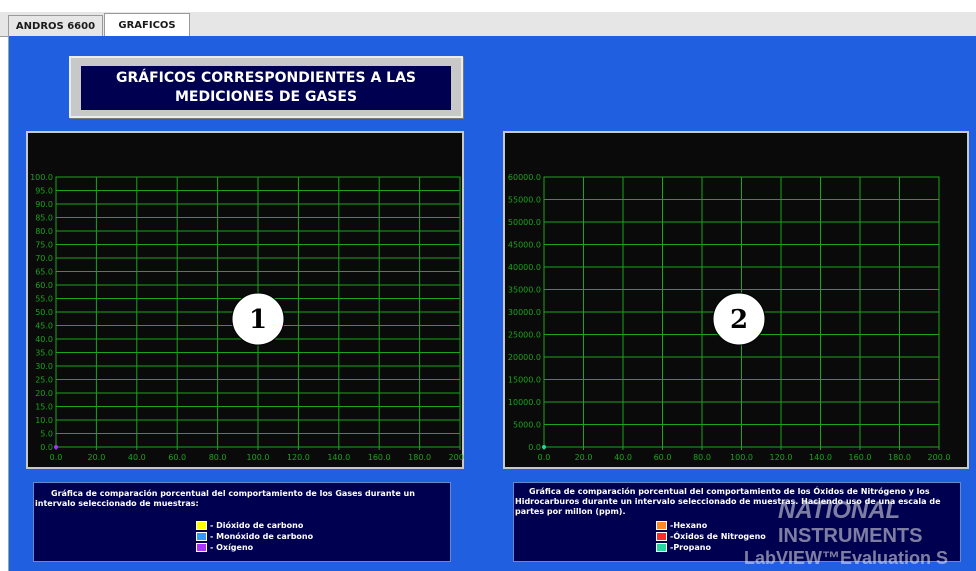  Describe the element at coordinates (524, 380) in the screenshot. I see `y-tick-label: 15000.0` at that location.